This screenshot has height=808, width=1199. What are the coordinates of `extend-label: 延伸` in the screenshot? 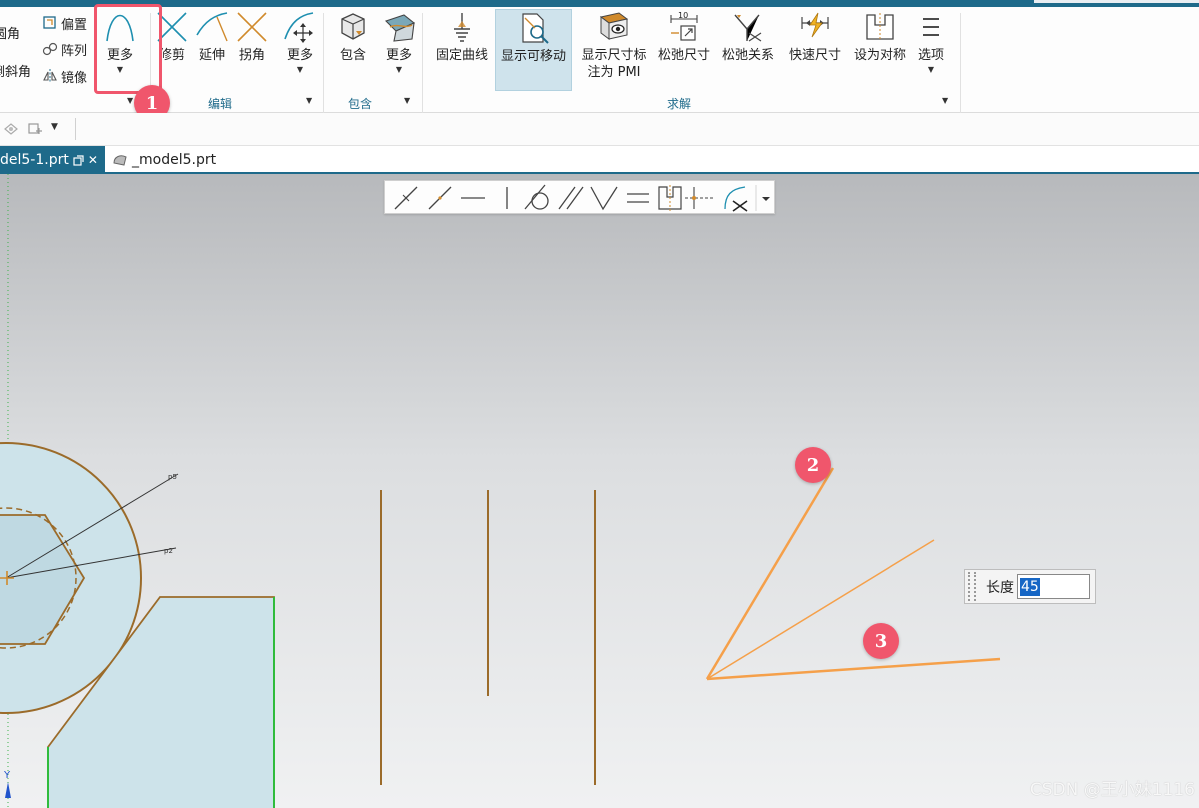 It's located at (211, 55).